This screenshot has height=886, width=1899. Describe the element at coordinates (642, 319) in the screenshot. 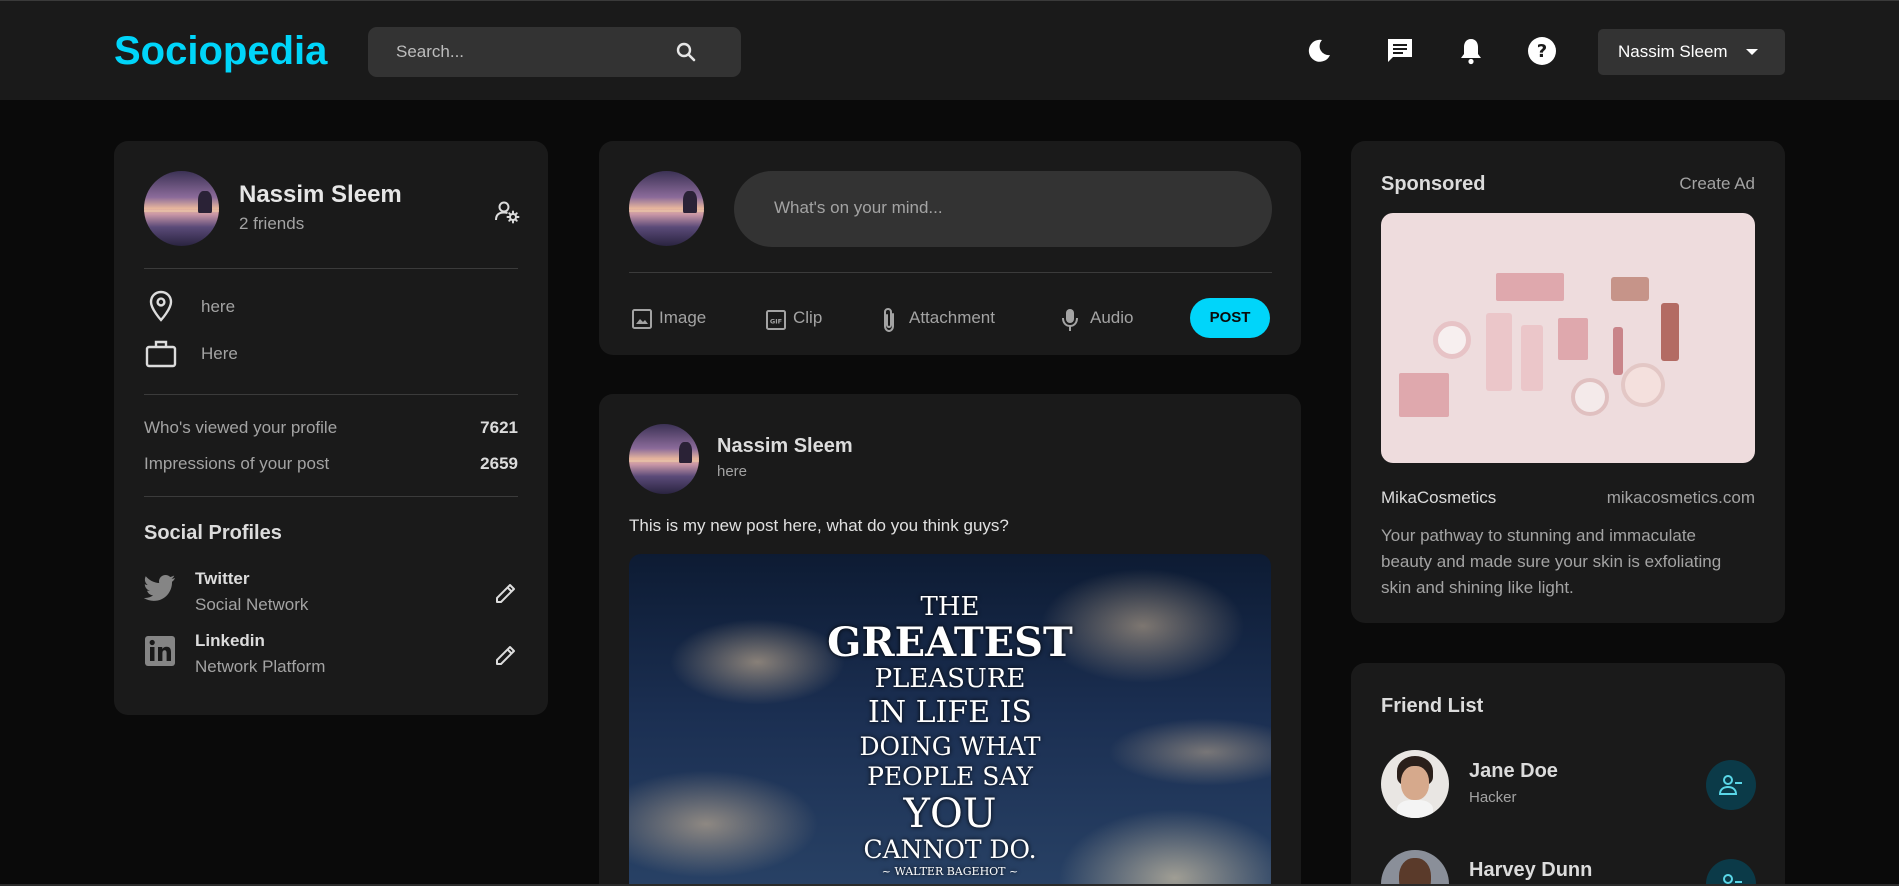

I see `image-icon` at that location.